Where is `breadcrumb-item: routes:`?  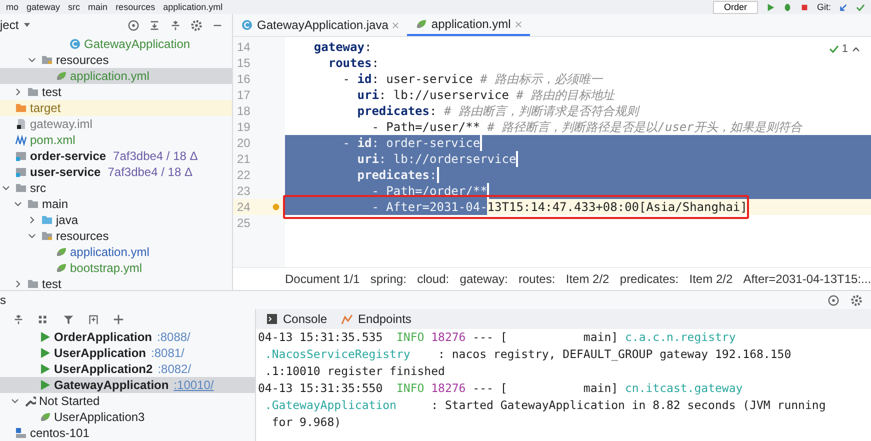 breadcrumb-item: routes: is located at coordinates (537, 279).